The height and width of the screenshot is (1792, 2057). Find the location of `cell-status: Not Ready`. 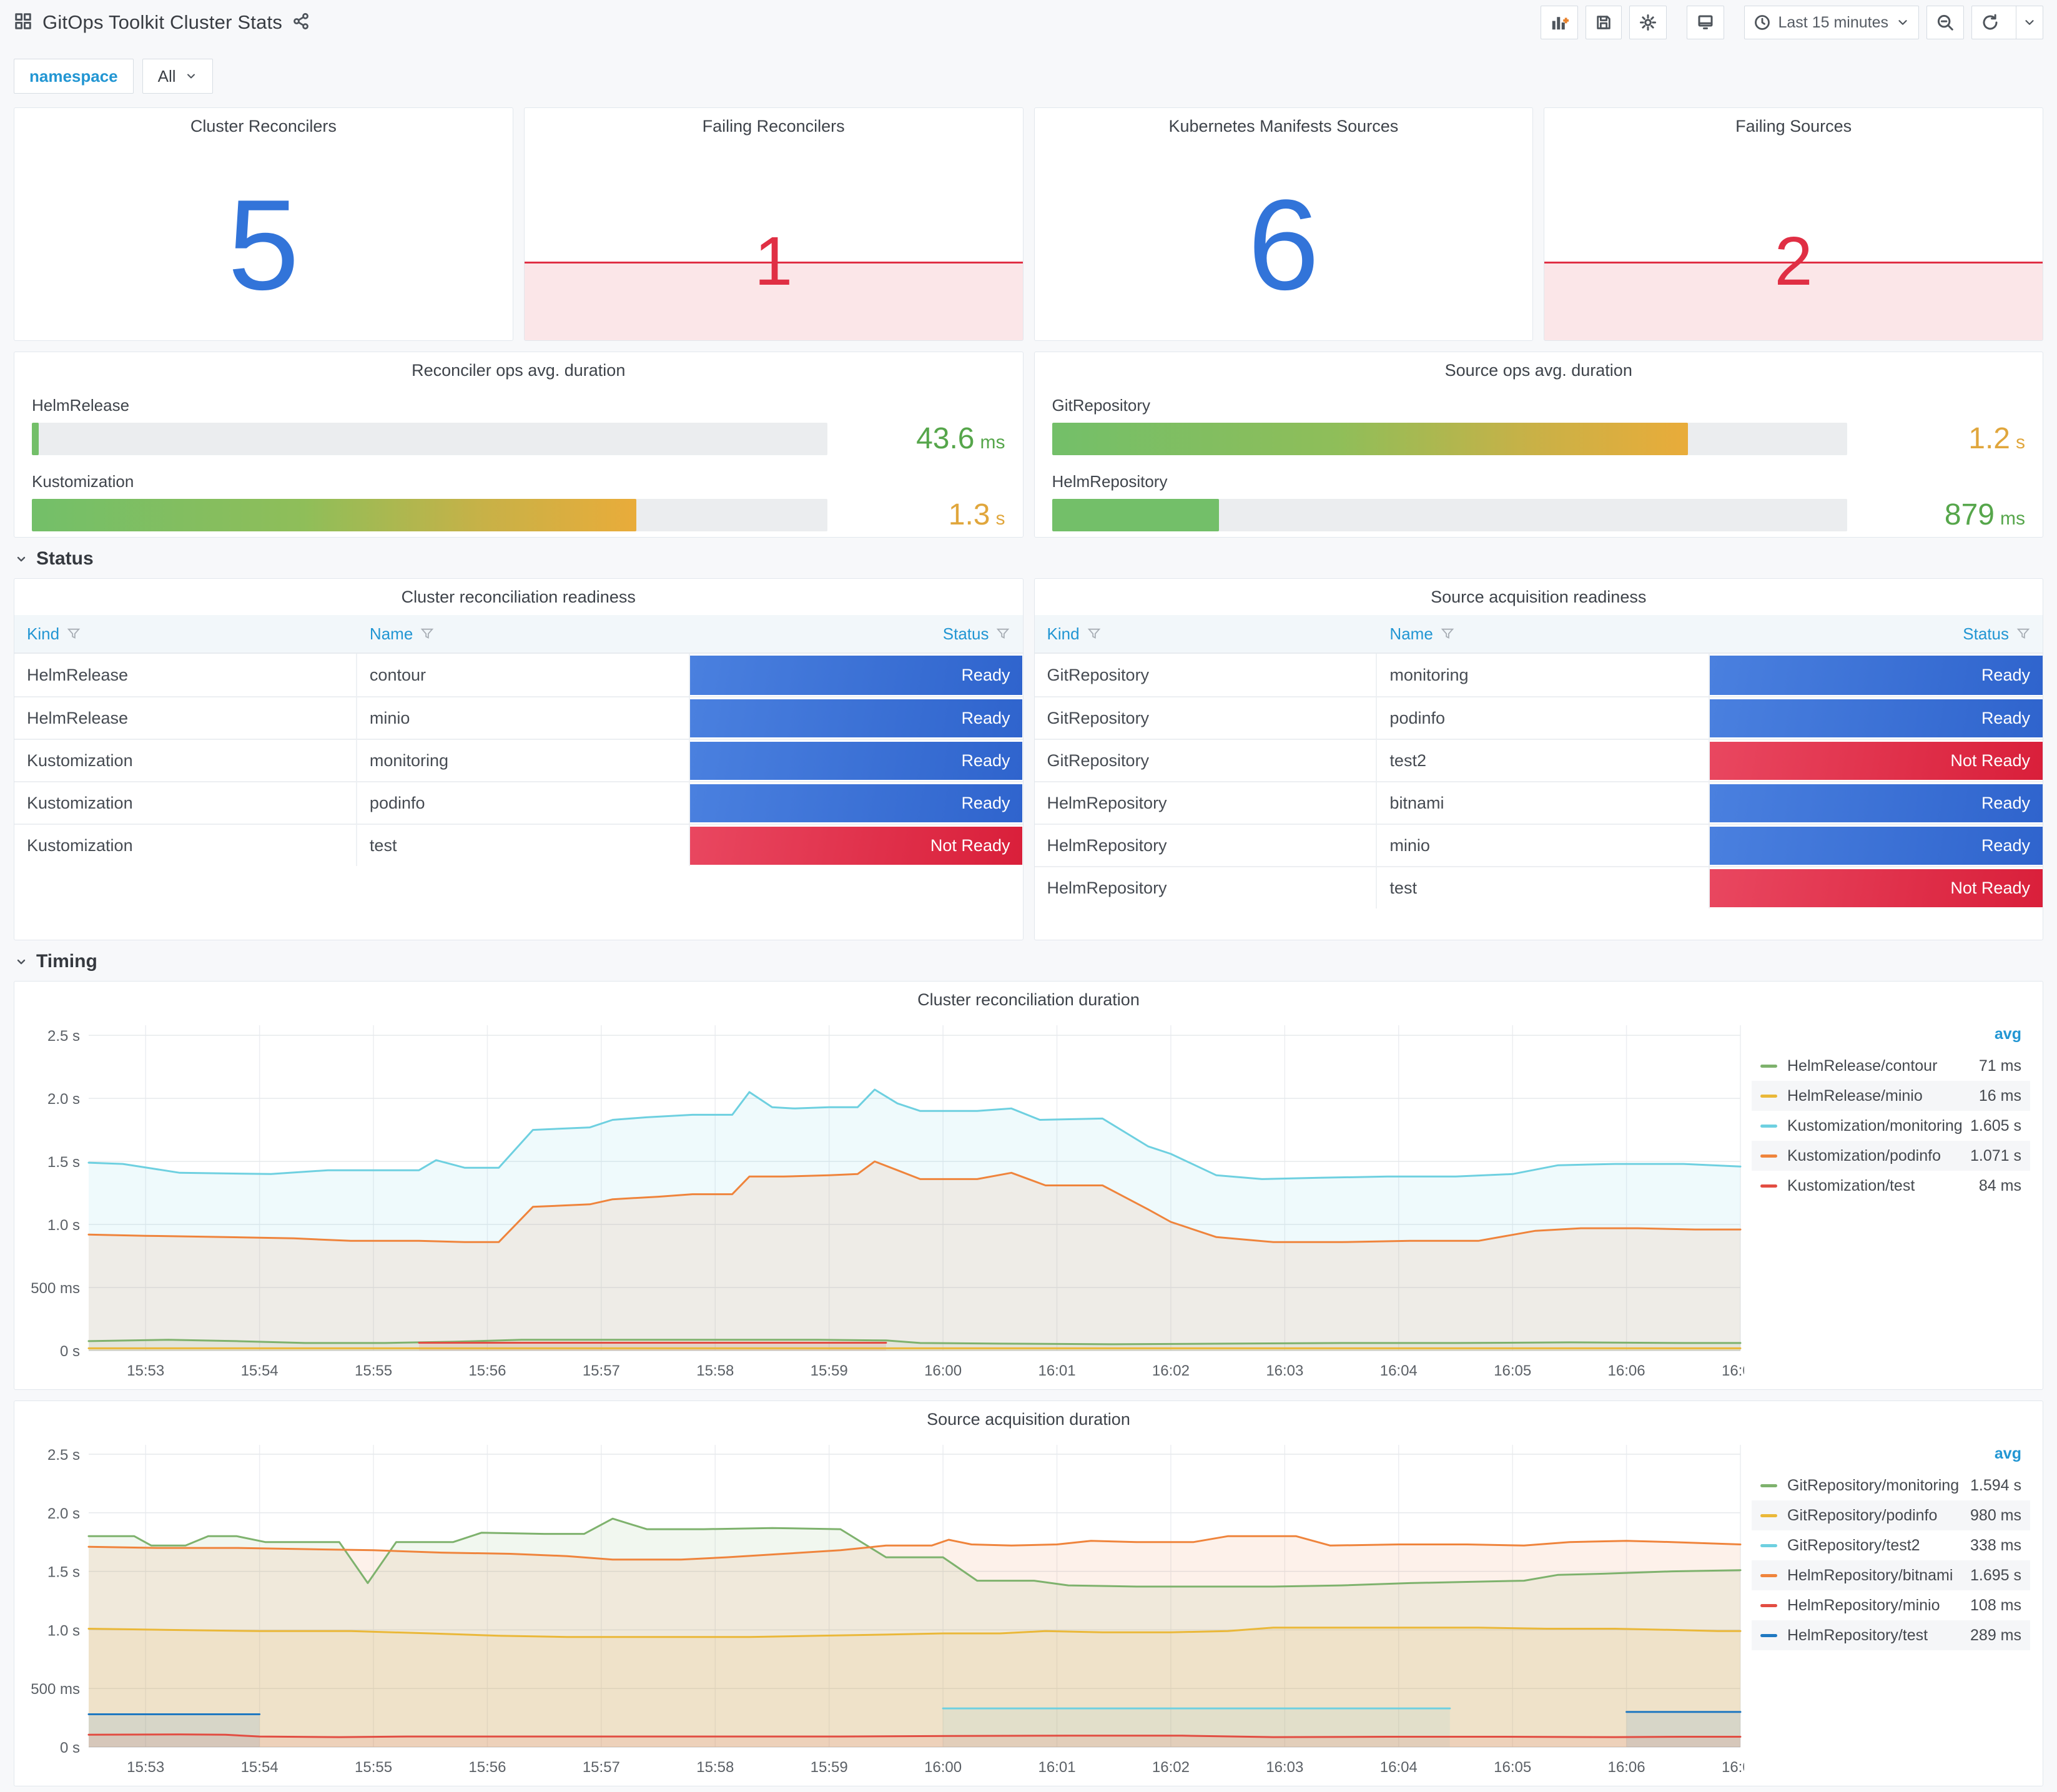

cell-status: Not Ready is located at coordinates (1876, 760).